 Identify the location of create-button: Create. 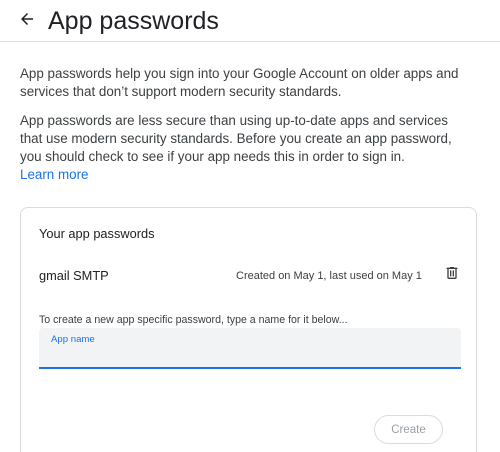
(408, 429).